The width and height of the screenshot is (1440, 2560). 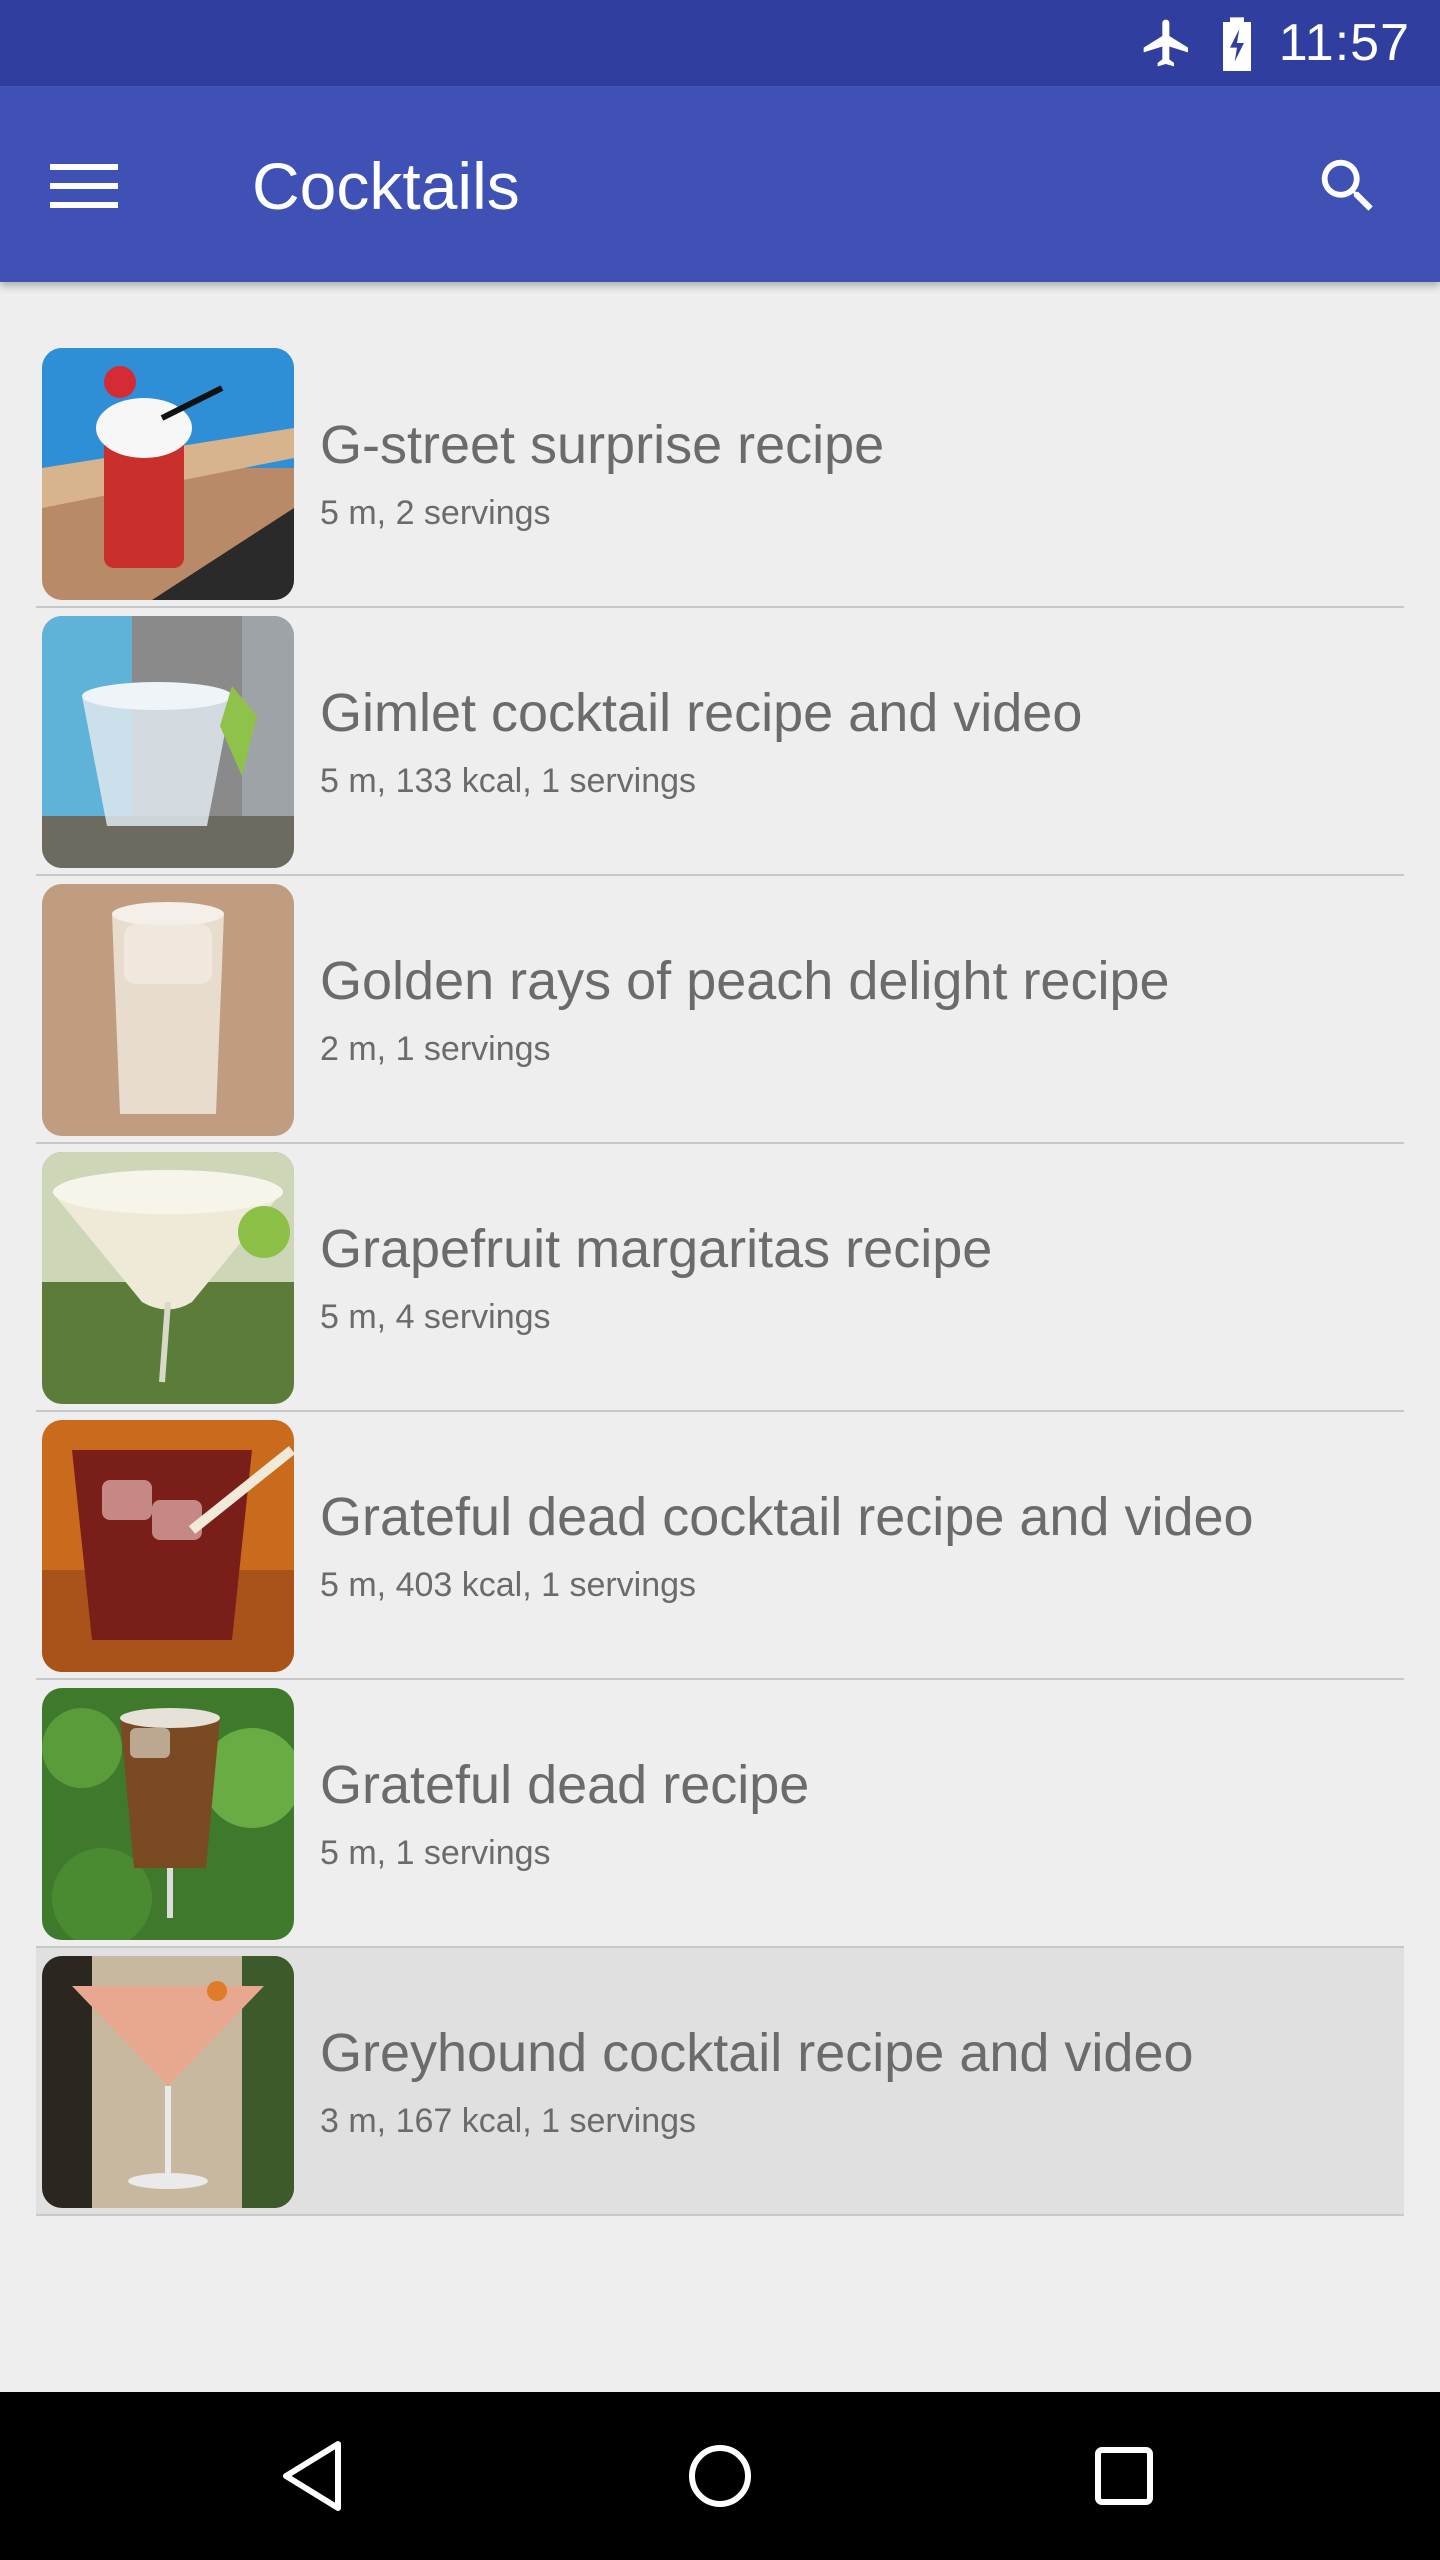 I want to click on recipe-title: Greyhound cocktail recipe and video, so click(x=757, y=2053).